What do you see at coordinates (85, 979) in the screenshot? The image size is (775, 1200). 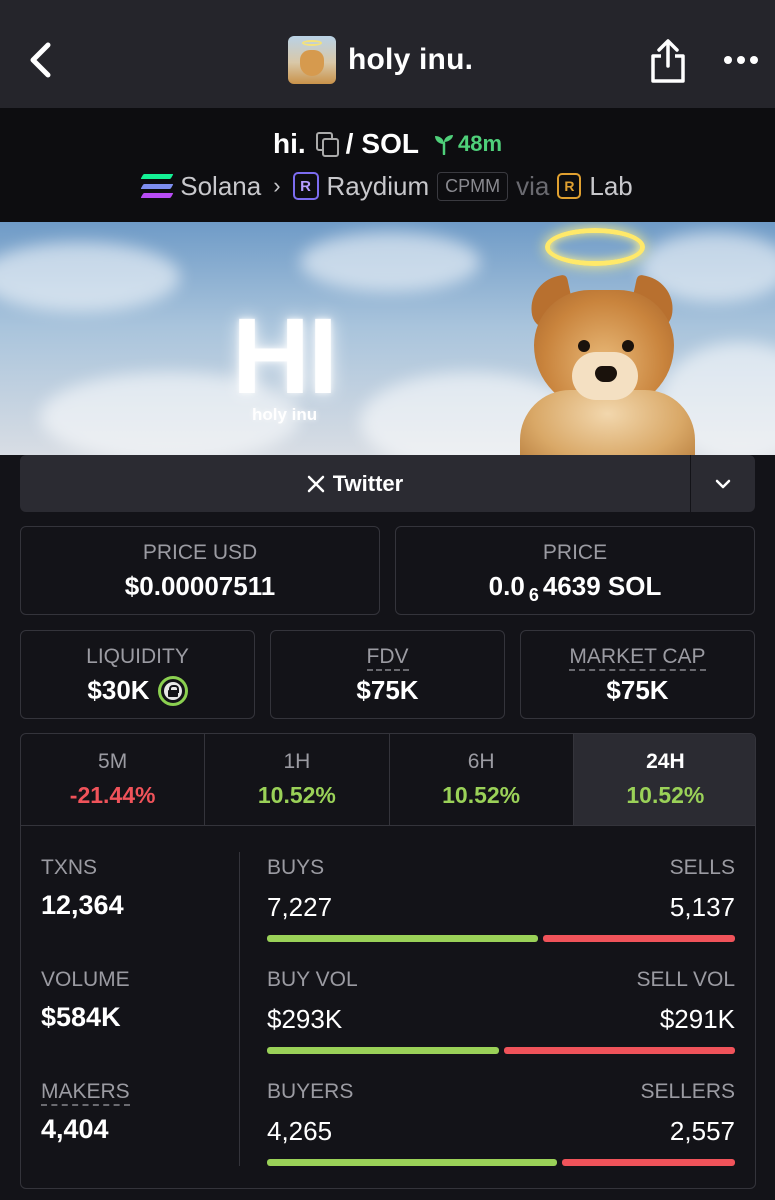 I see `volume-label: VOLUME` at bounding box center [85, 979].